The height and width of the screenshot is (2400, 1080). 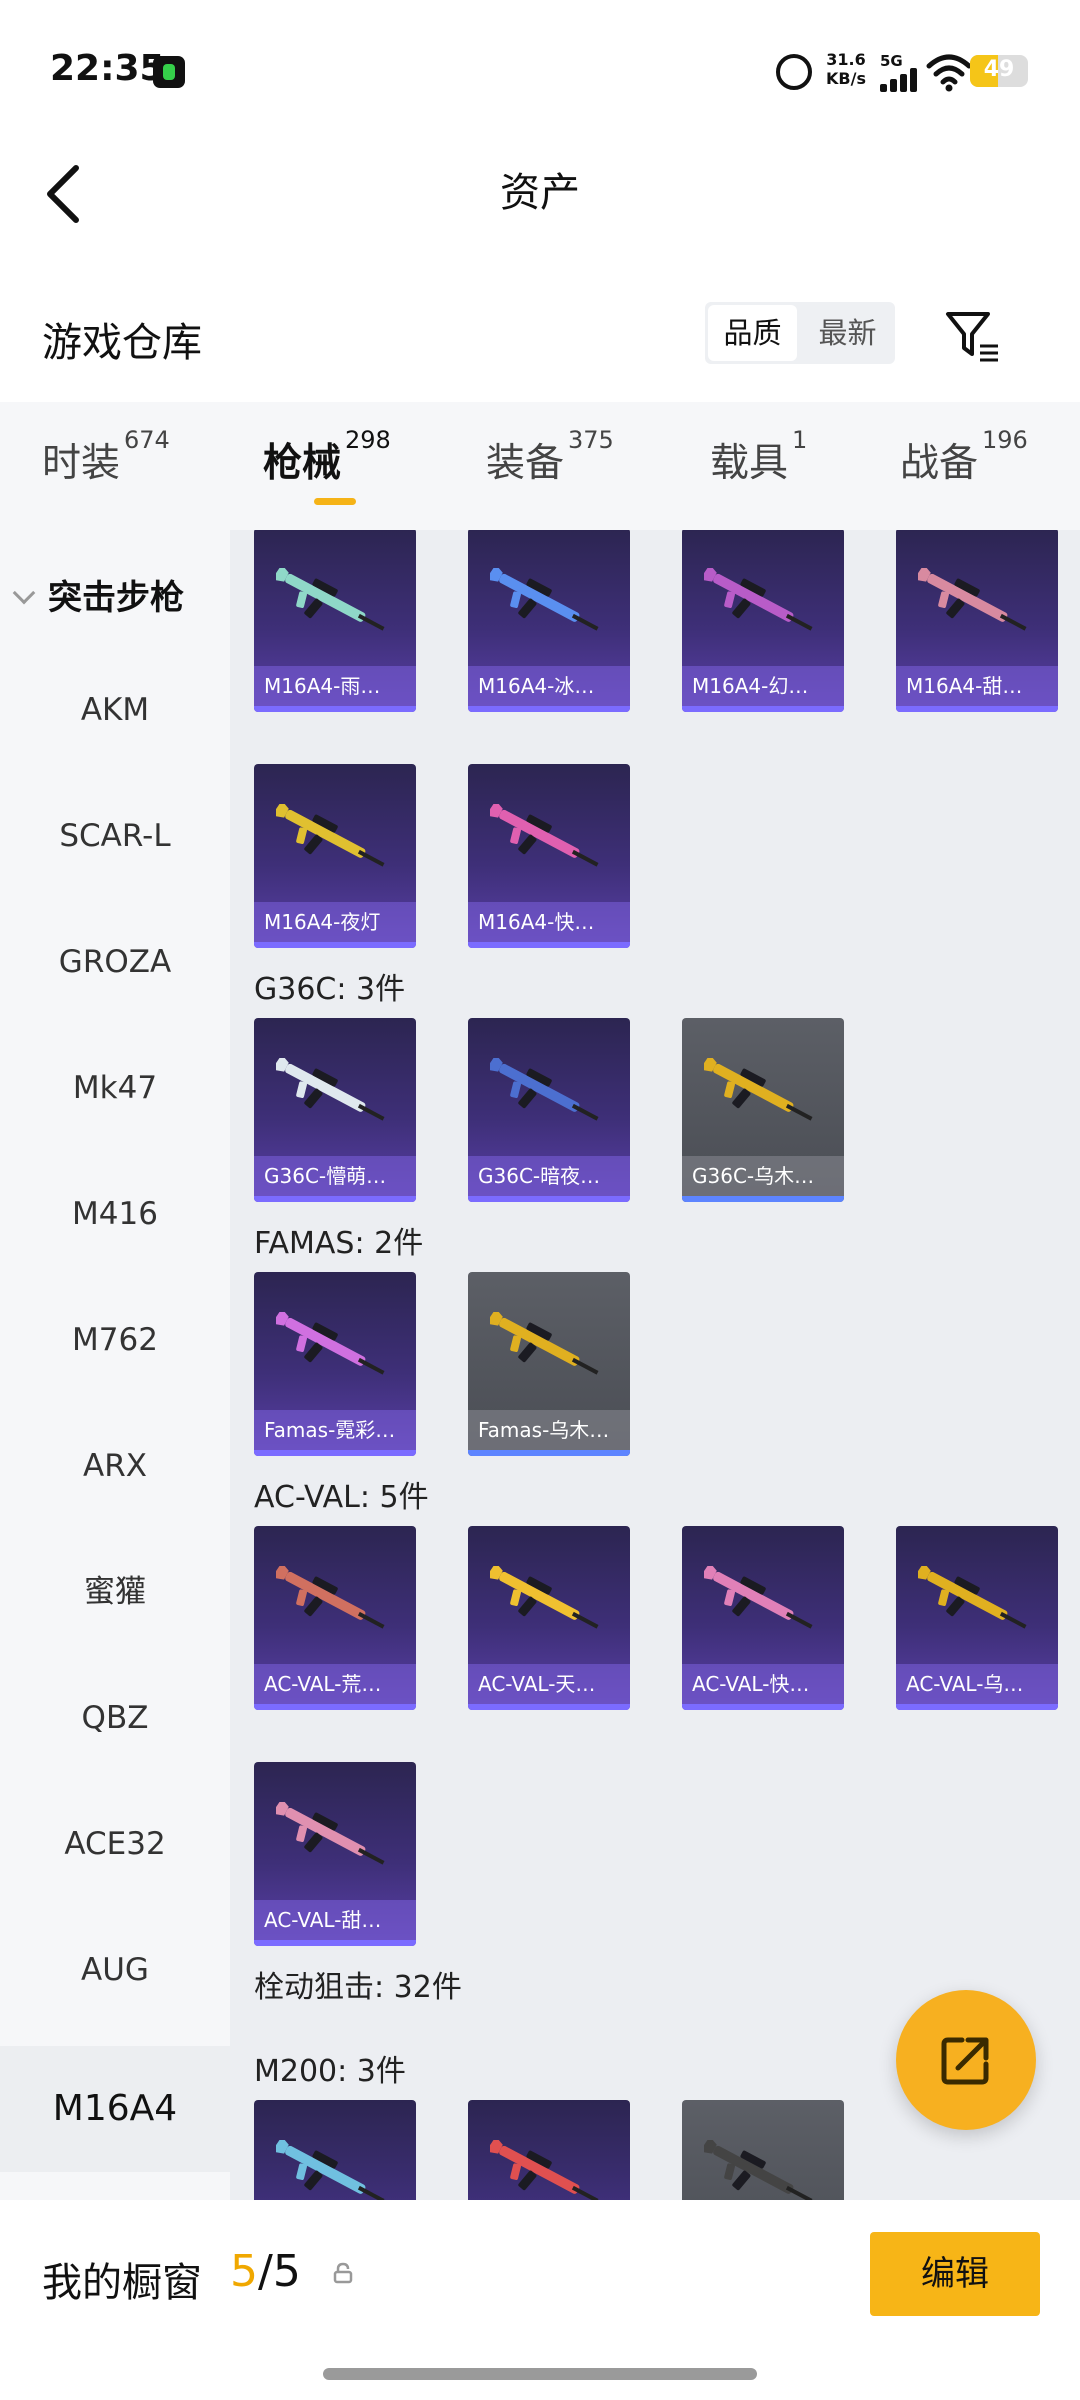 What do you see at coordinates (24, 593) in the screenshot?
I see `chevron-down-icon` at bounding box center [24, 593].